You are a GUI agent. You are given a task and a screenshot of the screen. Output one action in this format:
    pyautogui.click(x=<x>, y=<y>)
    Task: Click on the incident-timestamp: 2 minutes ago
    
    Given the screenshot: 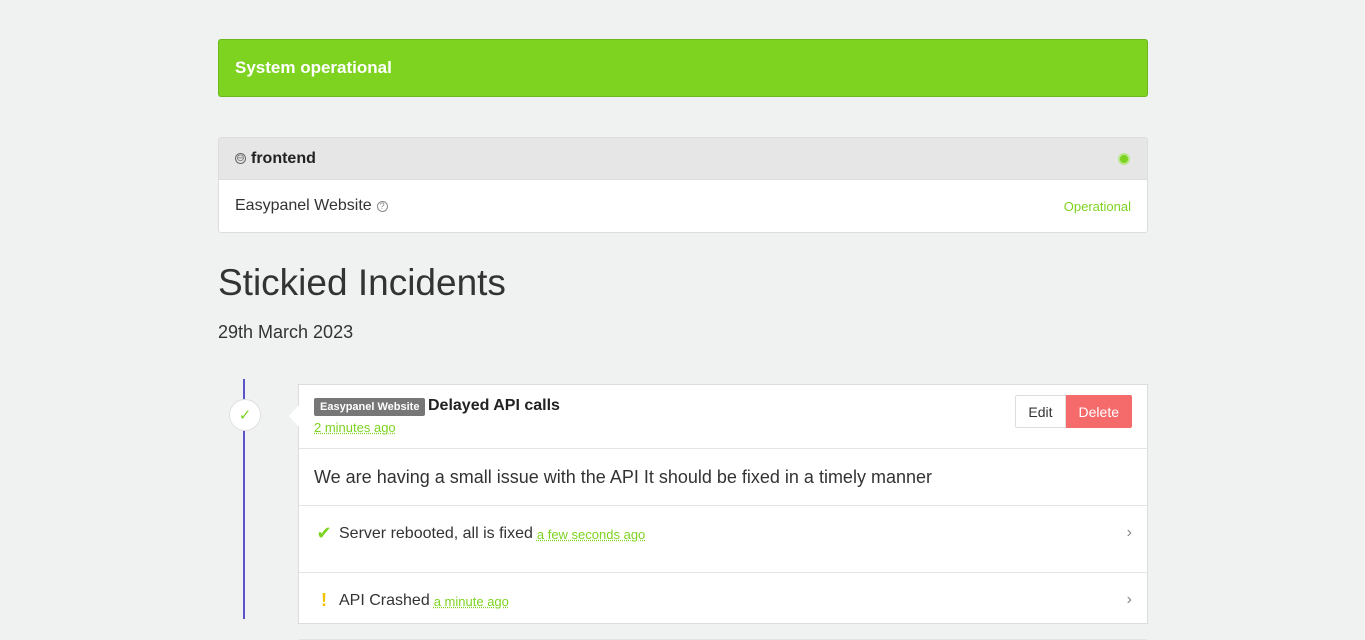 What is the action you would take?
    pyautogui.click(x=355, y=427)
    